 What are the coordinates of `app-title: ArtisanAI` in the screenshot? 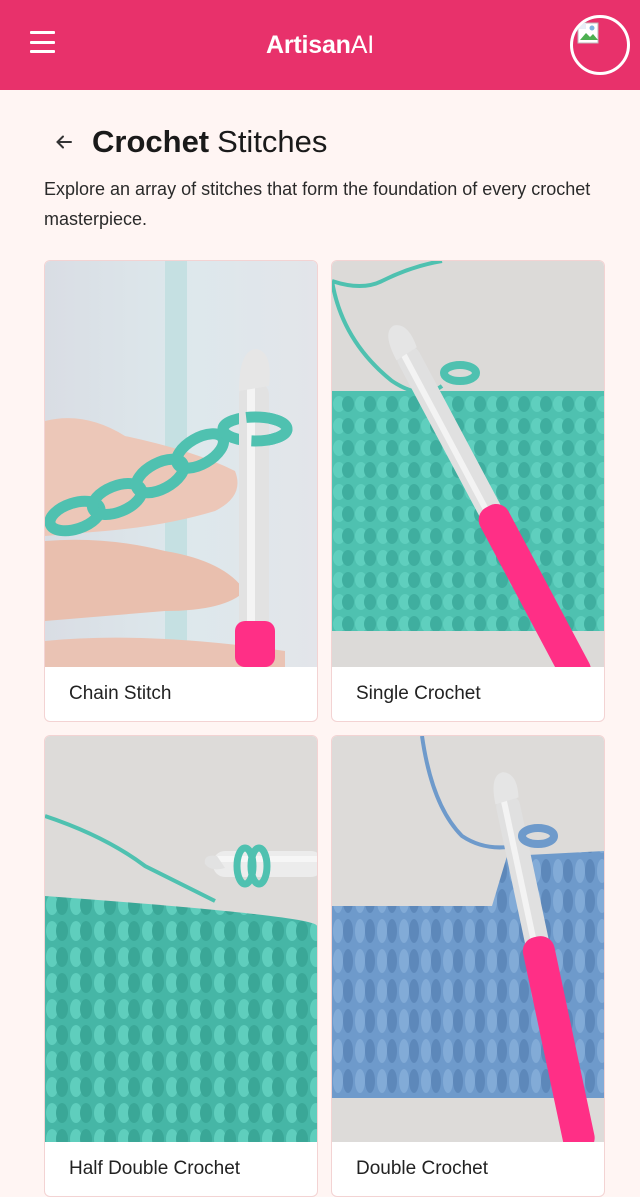 It's located at (320, 45).